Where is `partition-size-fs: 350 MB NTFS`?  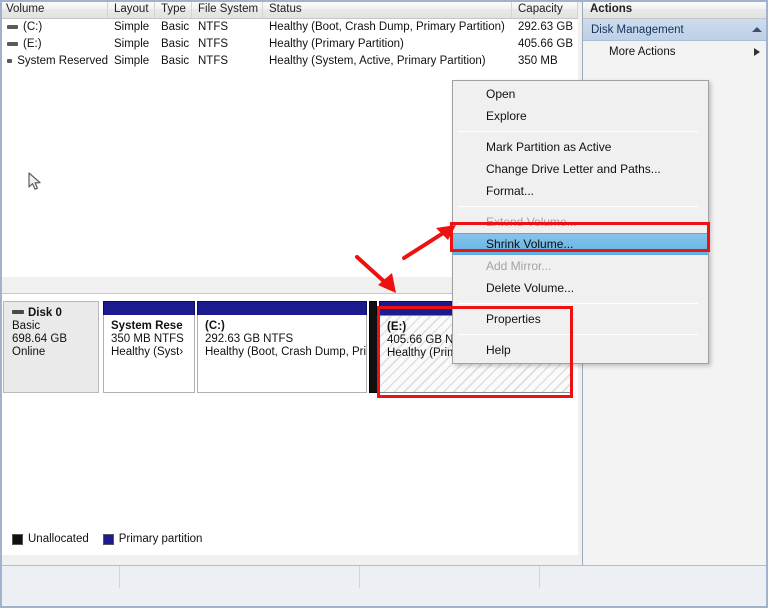 partition-size-fs: 350 MB NTFS is located at coordinates (147, 339).